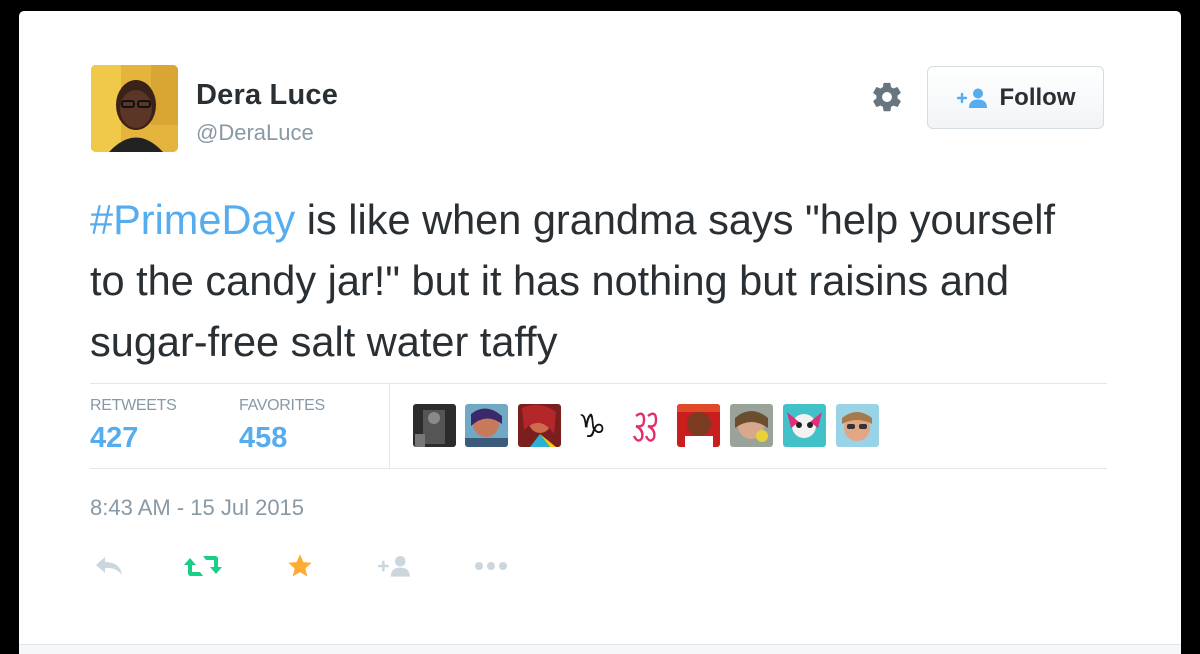 The image size is (1200, 654). I want to click on stats-vertical-divider, so click(389, 425).